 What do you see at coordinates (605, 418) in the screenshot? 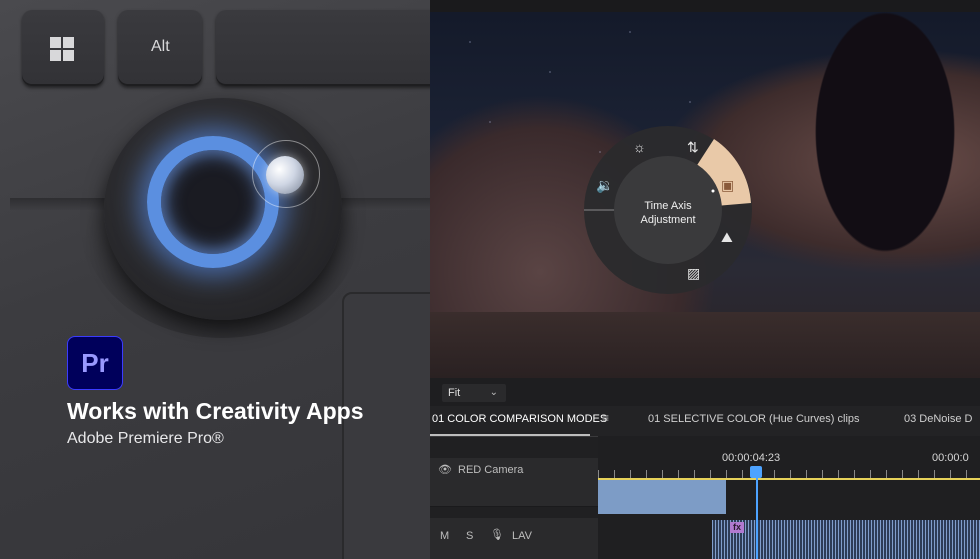
I see `hamburger-menu-icon: ≡` at bounding box center [605, 418].